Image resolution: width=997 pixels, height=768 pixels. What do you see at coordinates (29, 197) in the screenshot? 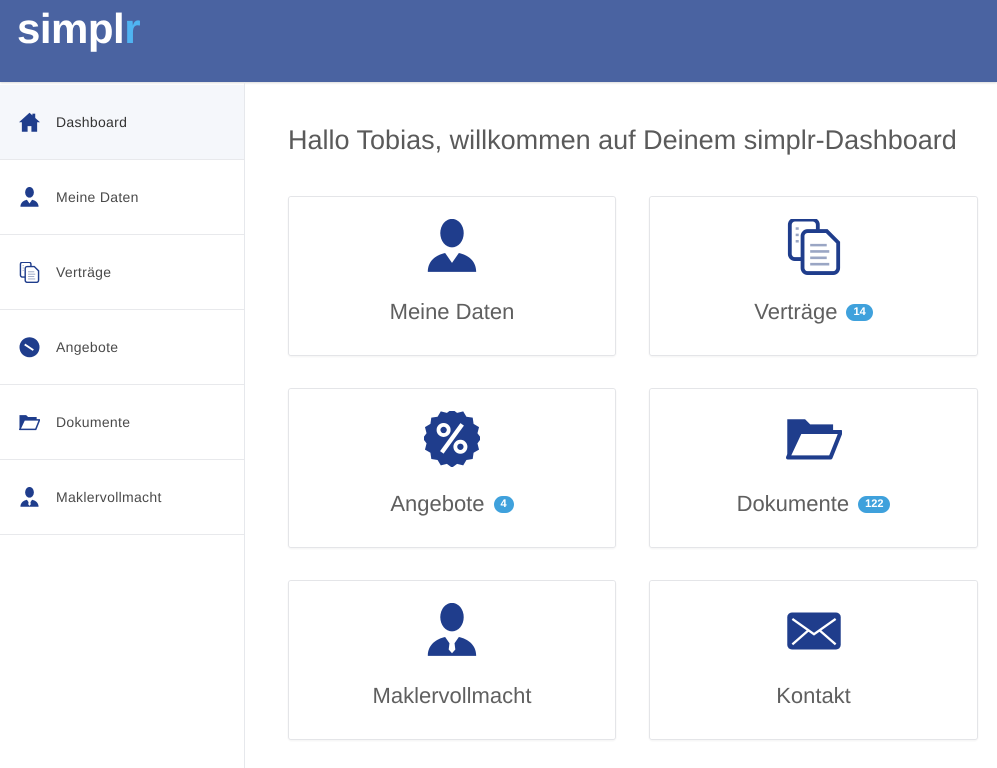
I see `user-icon` at bounding box center [29, 197].